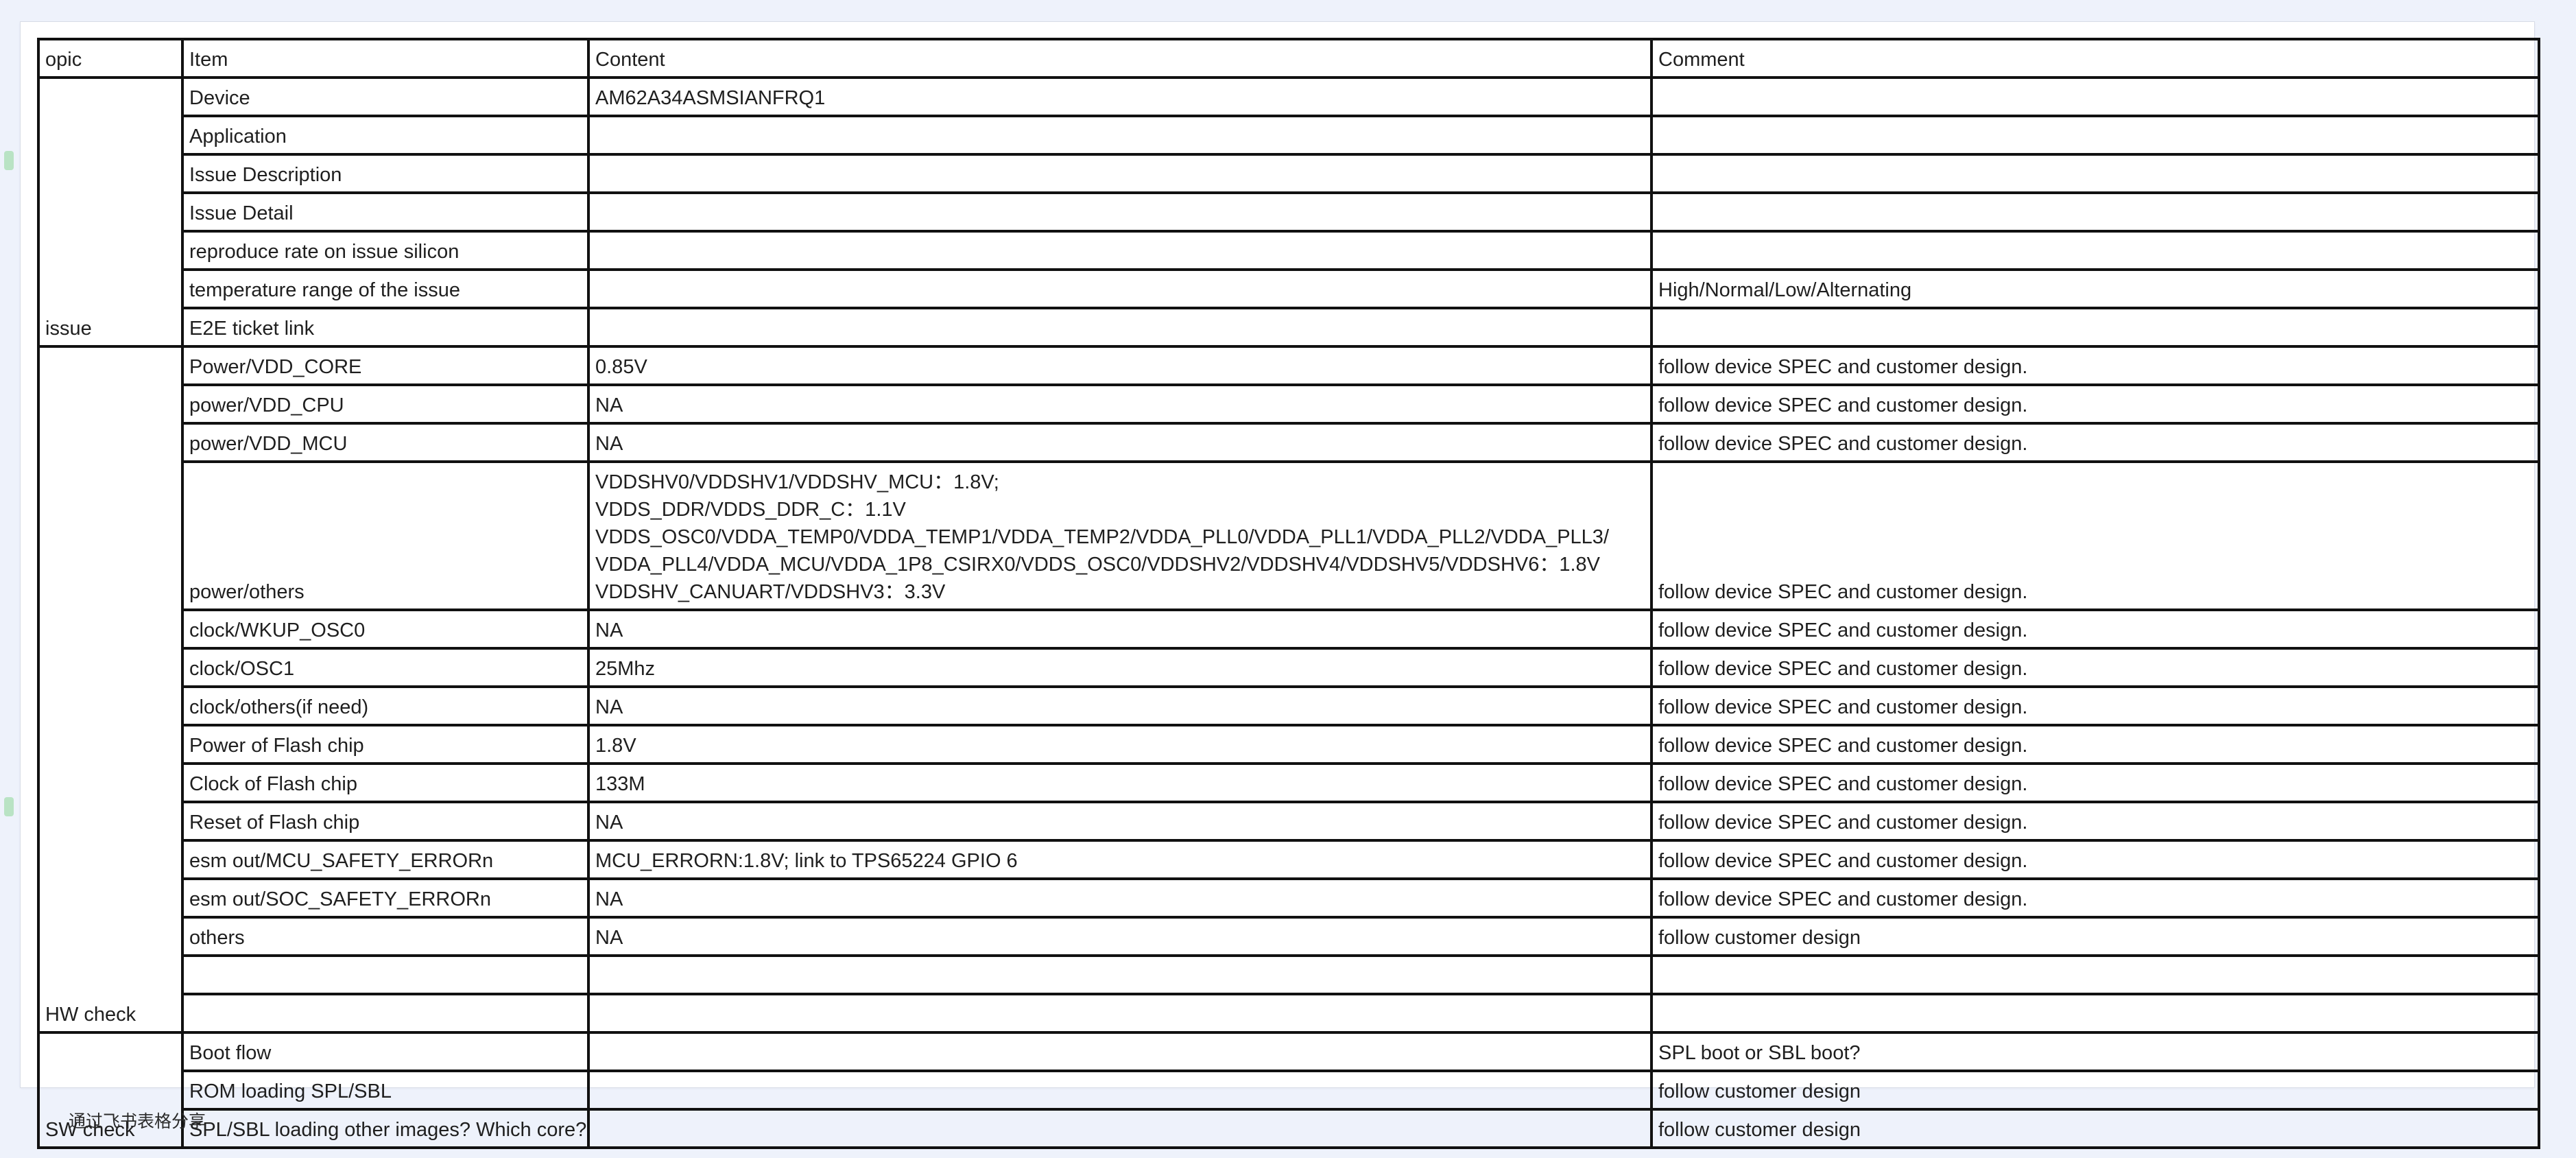 The height and width of the screenshot is (1158, 2576). Describe the element at coordinates (110, 212) in the screenshot. I see `topic-cell-issue: issue` at that location.